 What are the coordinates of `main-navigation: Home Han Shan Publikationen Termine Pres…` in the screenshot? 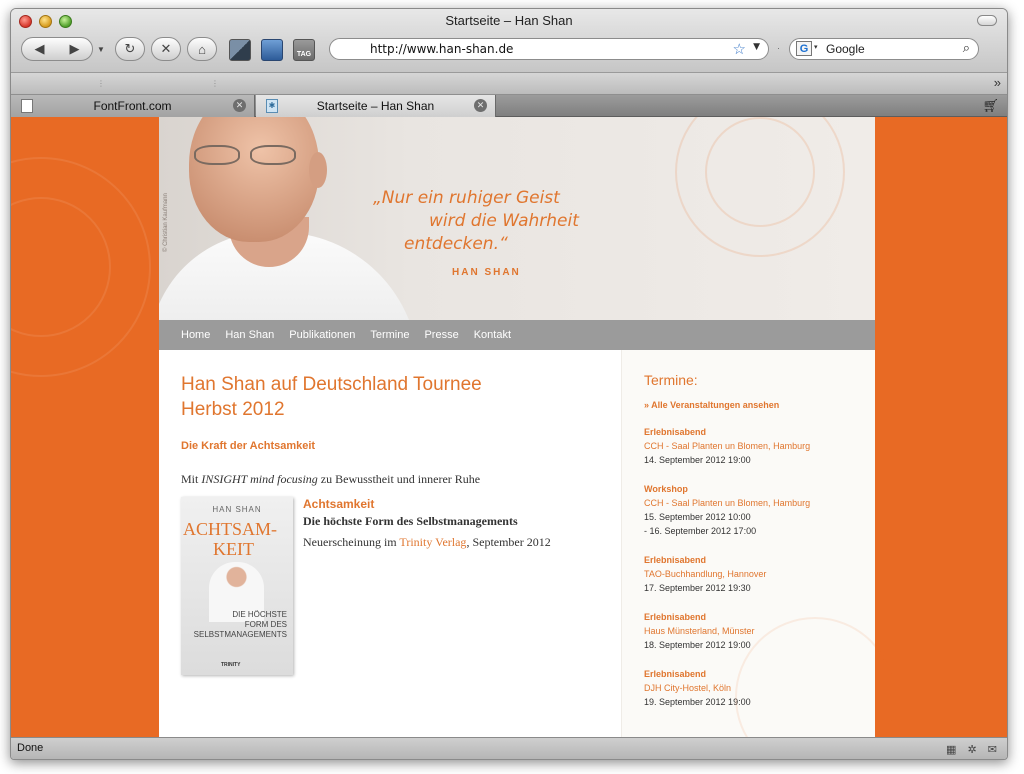 It's located at (517, 335).